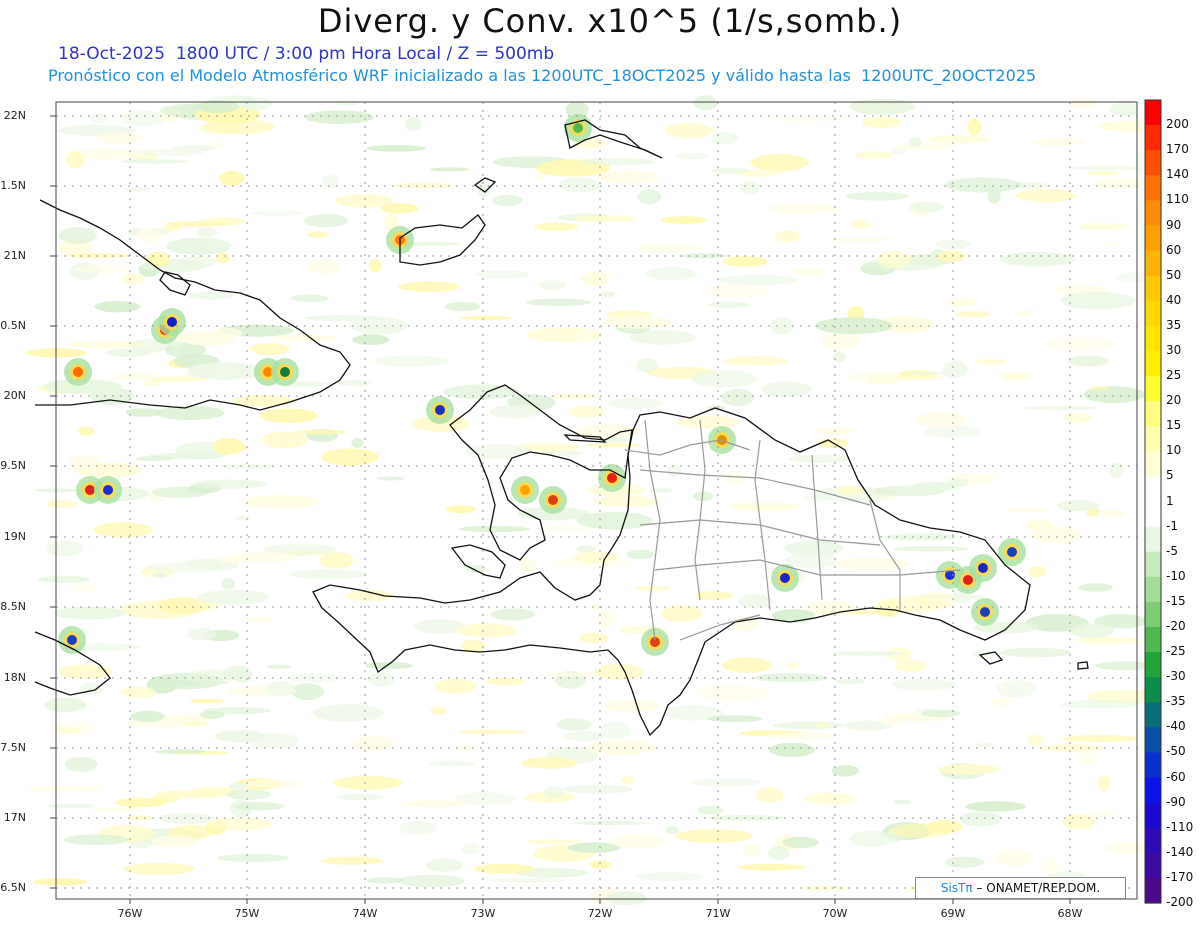 This screenshot has height=927, width=1200. Describe the element at coordinates (1174, 349) in the screenshot. I see `colorbar-label: 30` at that location.